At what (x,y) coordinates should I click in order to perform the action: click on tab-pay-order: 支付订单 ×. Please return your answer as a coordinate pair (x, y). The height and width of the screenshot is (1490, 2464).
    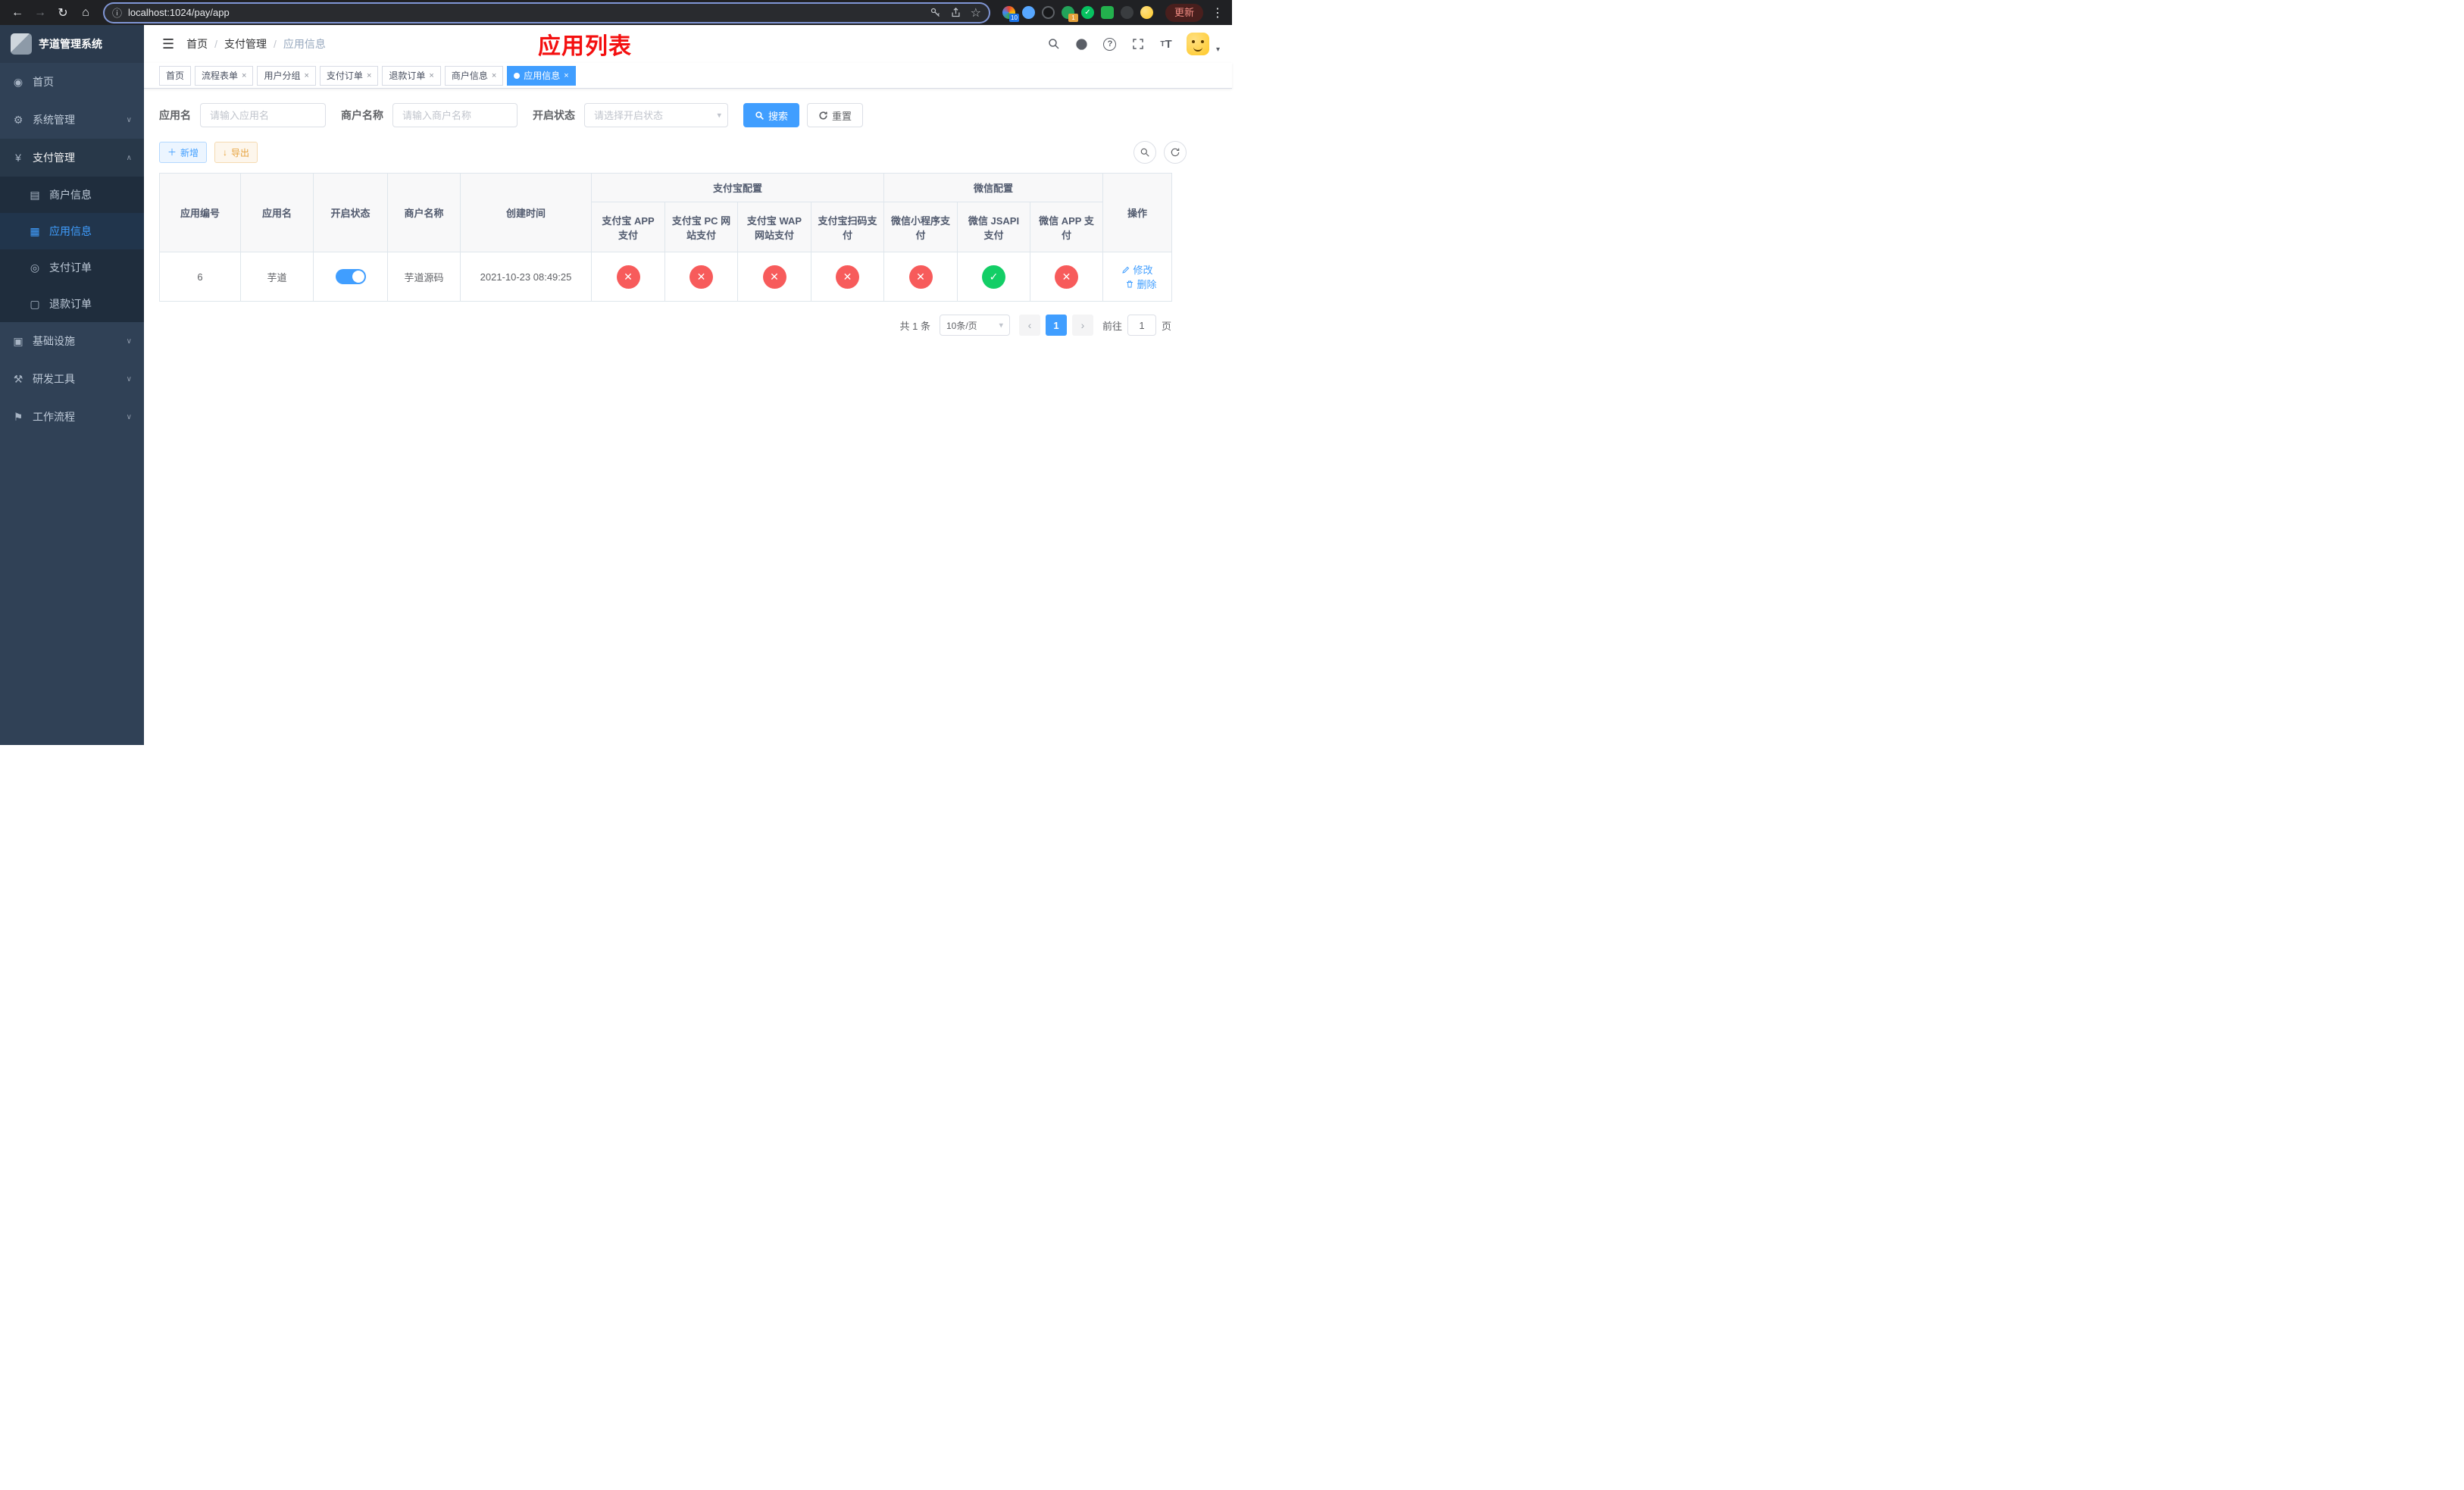
    Looking at the image, I should click on (349, 75).